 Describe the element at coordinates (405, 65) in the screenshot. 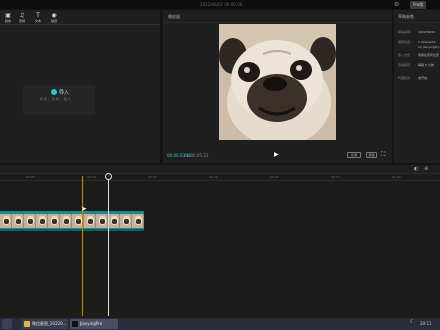

I see `draft-key: 自动保存:` at that location.